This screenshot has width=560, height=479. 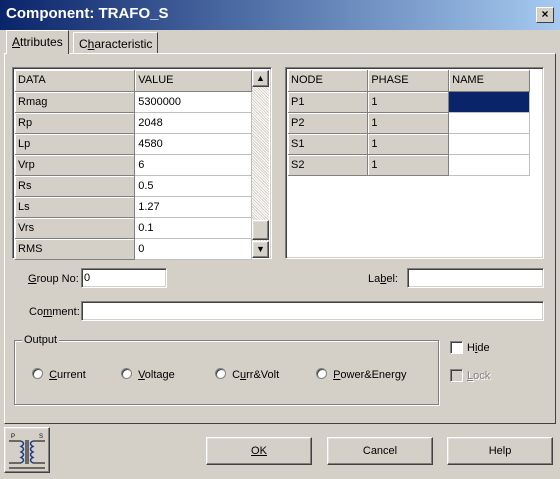 I want to click on data-row-value-cell: 2048, so click(x=193, y=123).